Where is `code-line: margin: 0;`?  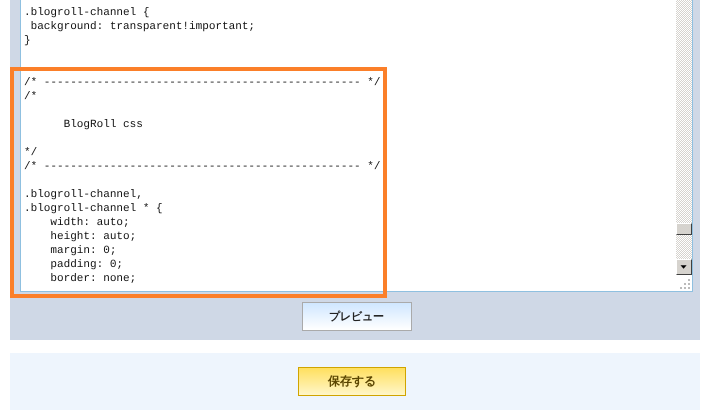 code-line: margin: 0; is located at coordinates (83, 251).